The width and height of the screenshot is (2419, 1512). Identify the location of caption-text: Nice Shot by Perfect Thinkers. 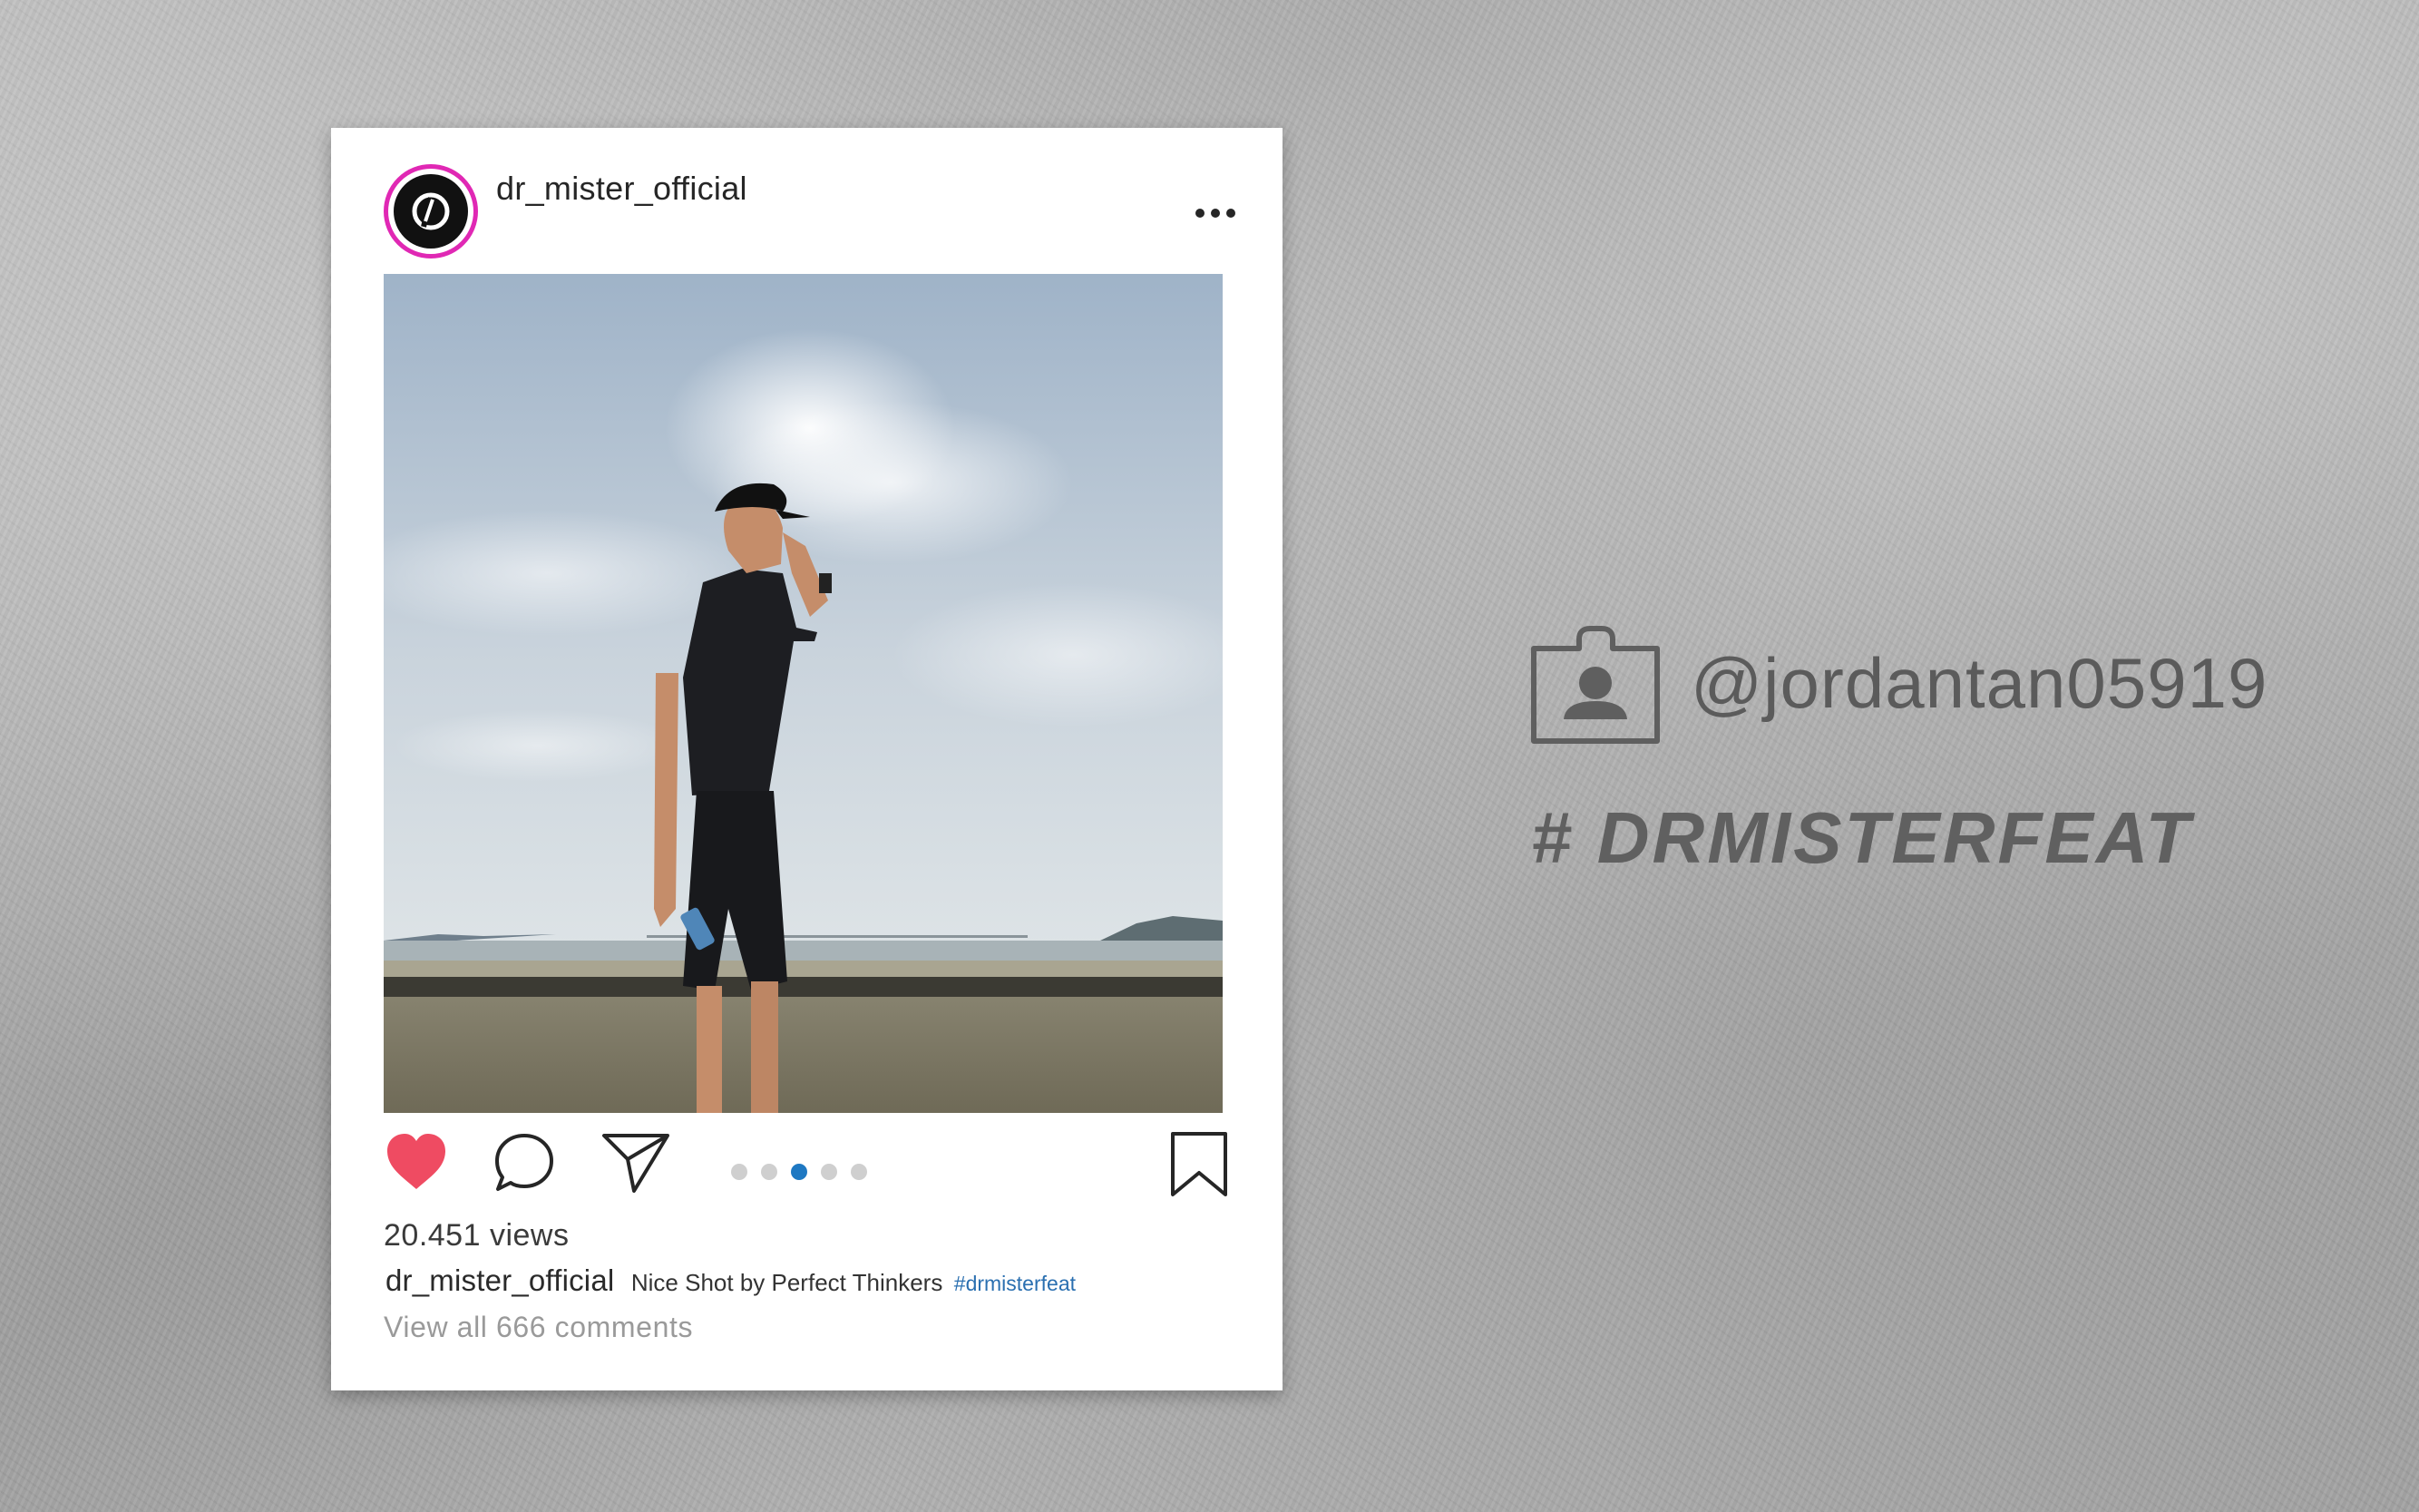
(786, 1282).